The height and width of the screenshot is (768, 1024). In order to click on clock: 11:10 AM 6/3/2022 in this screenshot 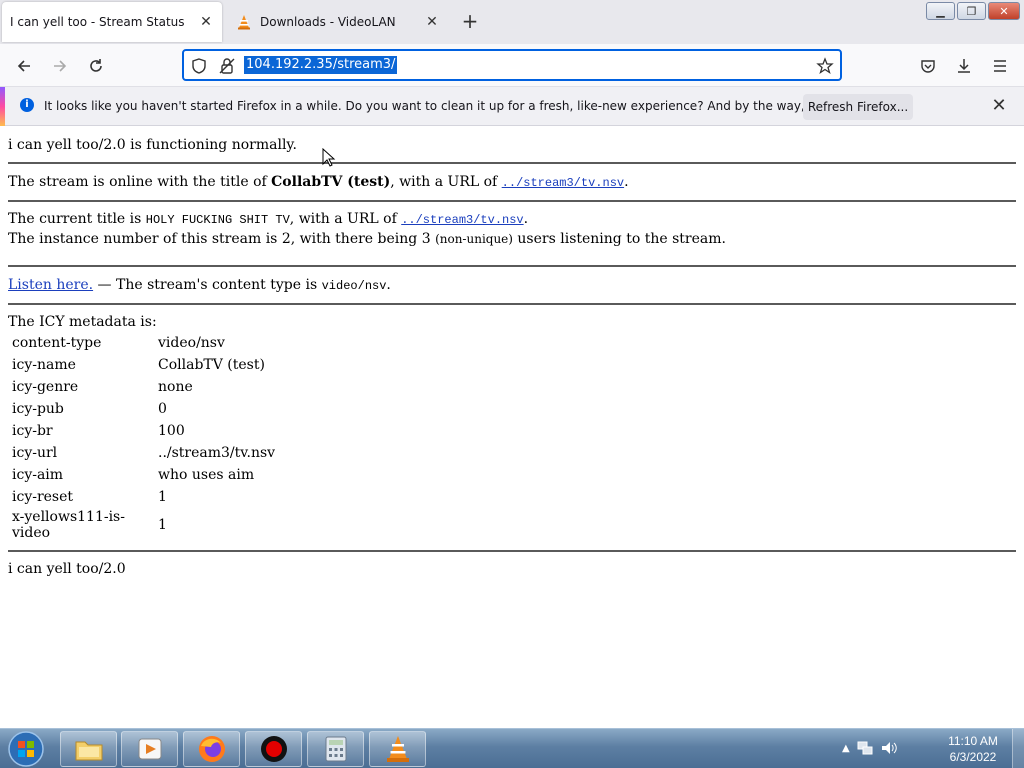, I will do `click(973, 749)`.